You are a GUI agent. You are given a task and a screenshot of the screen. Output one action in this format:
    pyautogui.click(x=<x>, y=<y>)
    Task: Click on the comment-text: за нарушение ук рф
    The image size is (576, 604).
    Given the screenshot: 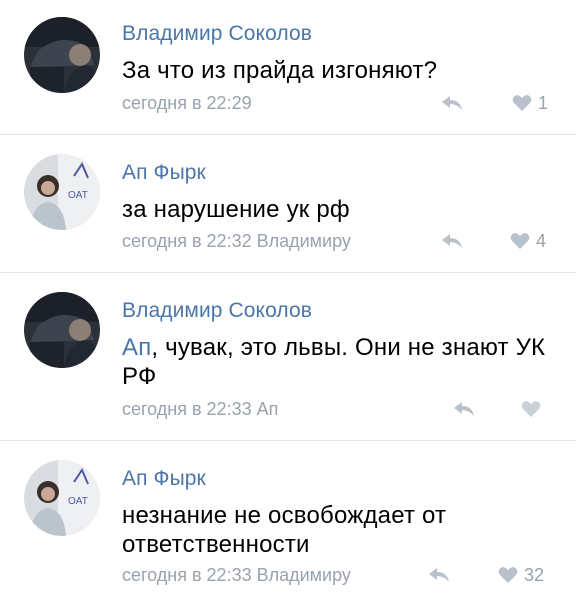 What is the action you would take?
    pyautogui.click(x=337, y=209)
    